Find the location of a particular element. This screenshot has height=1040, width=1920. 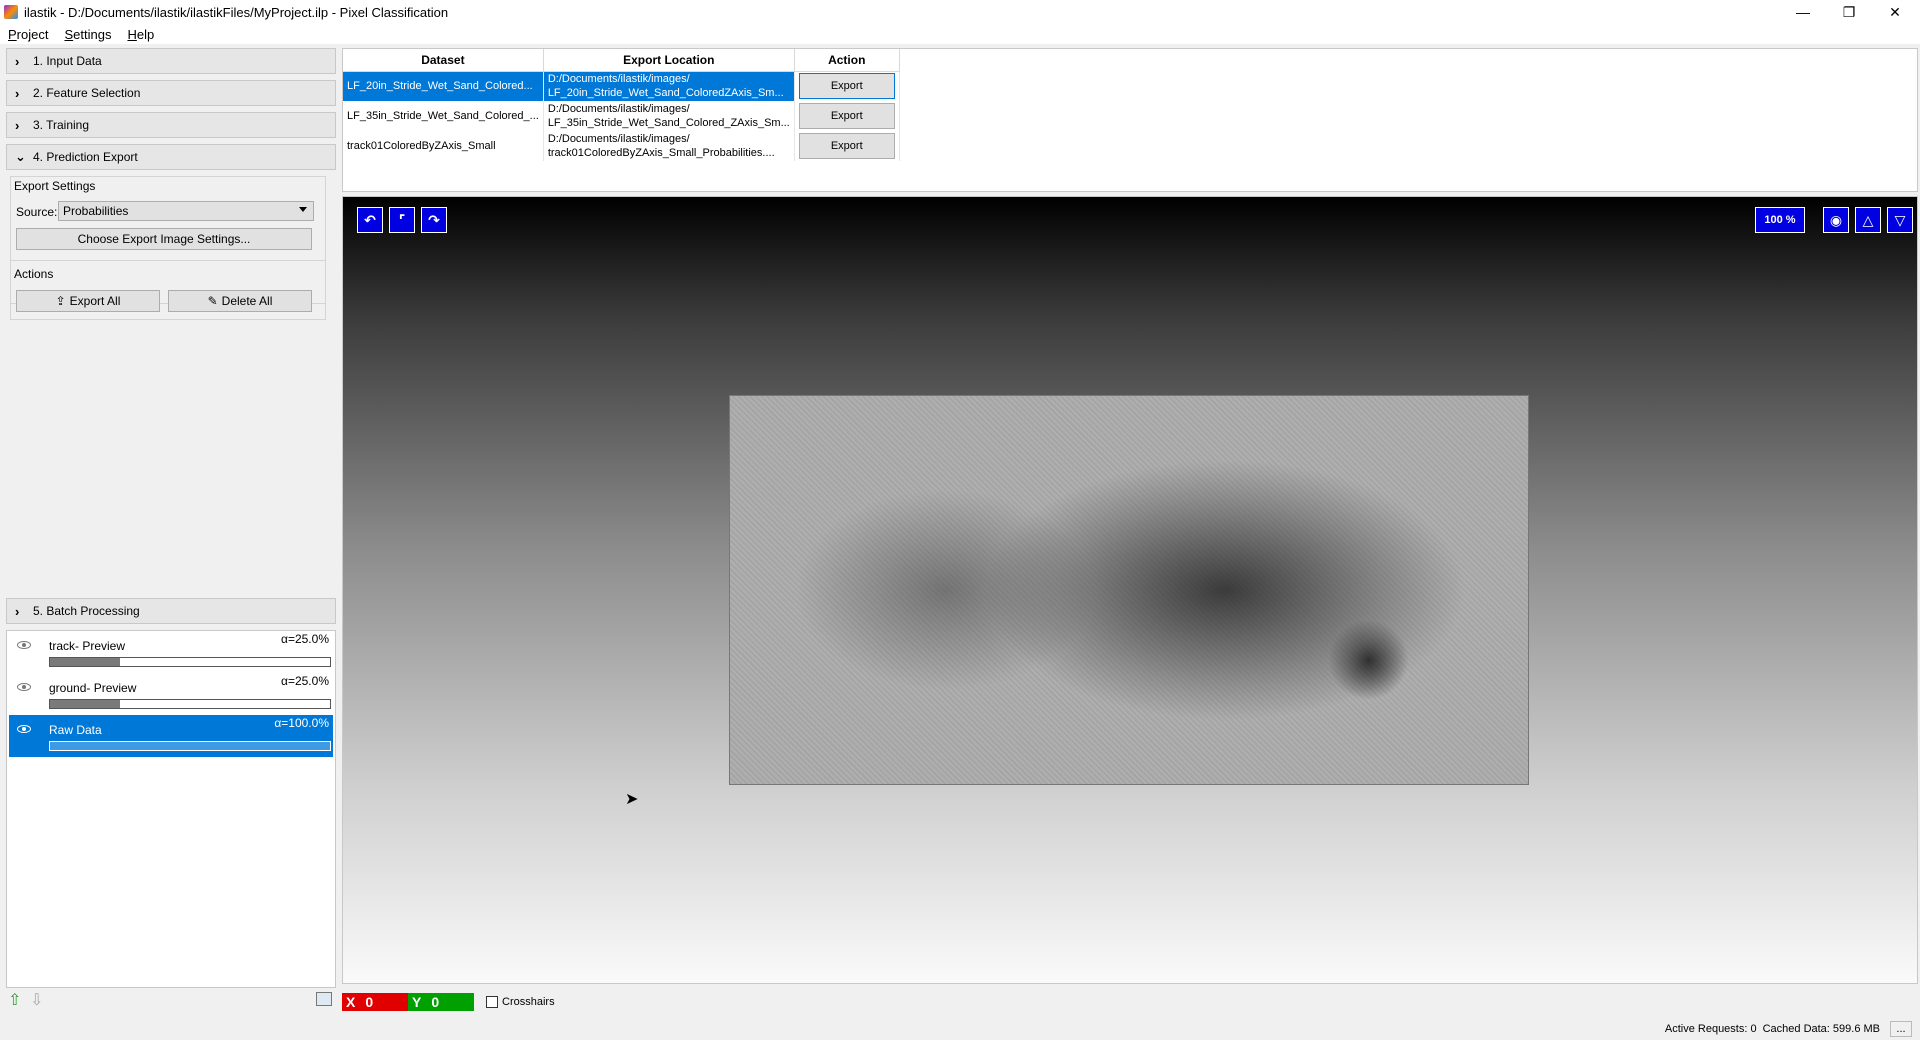

layer-opacity: α=100.0% is located at coordinates (301, 723).